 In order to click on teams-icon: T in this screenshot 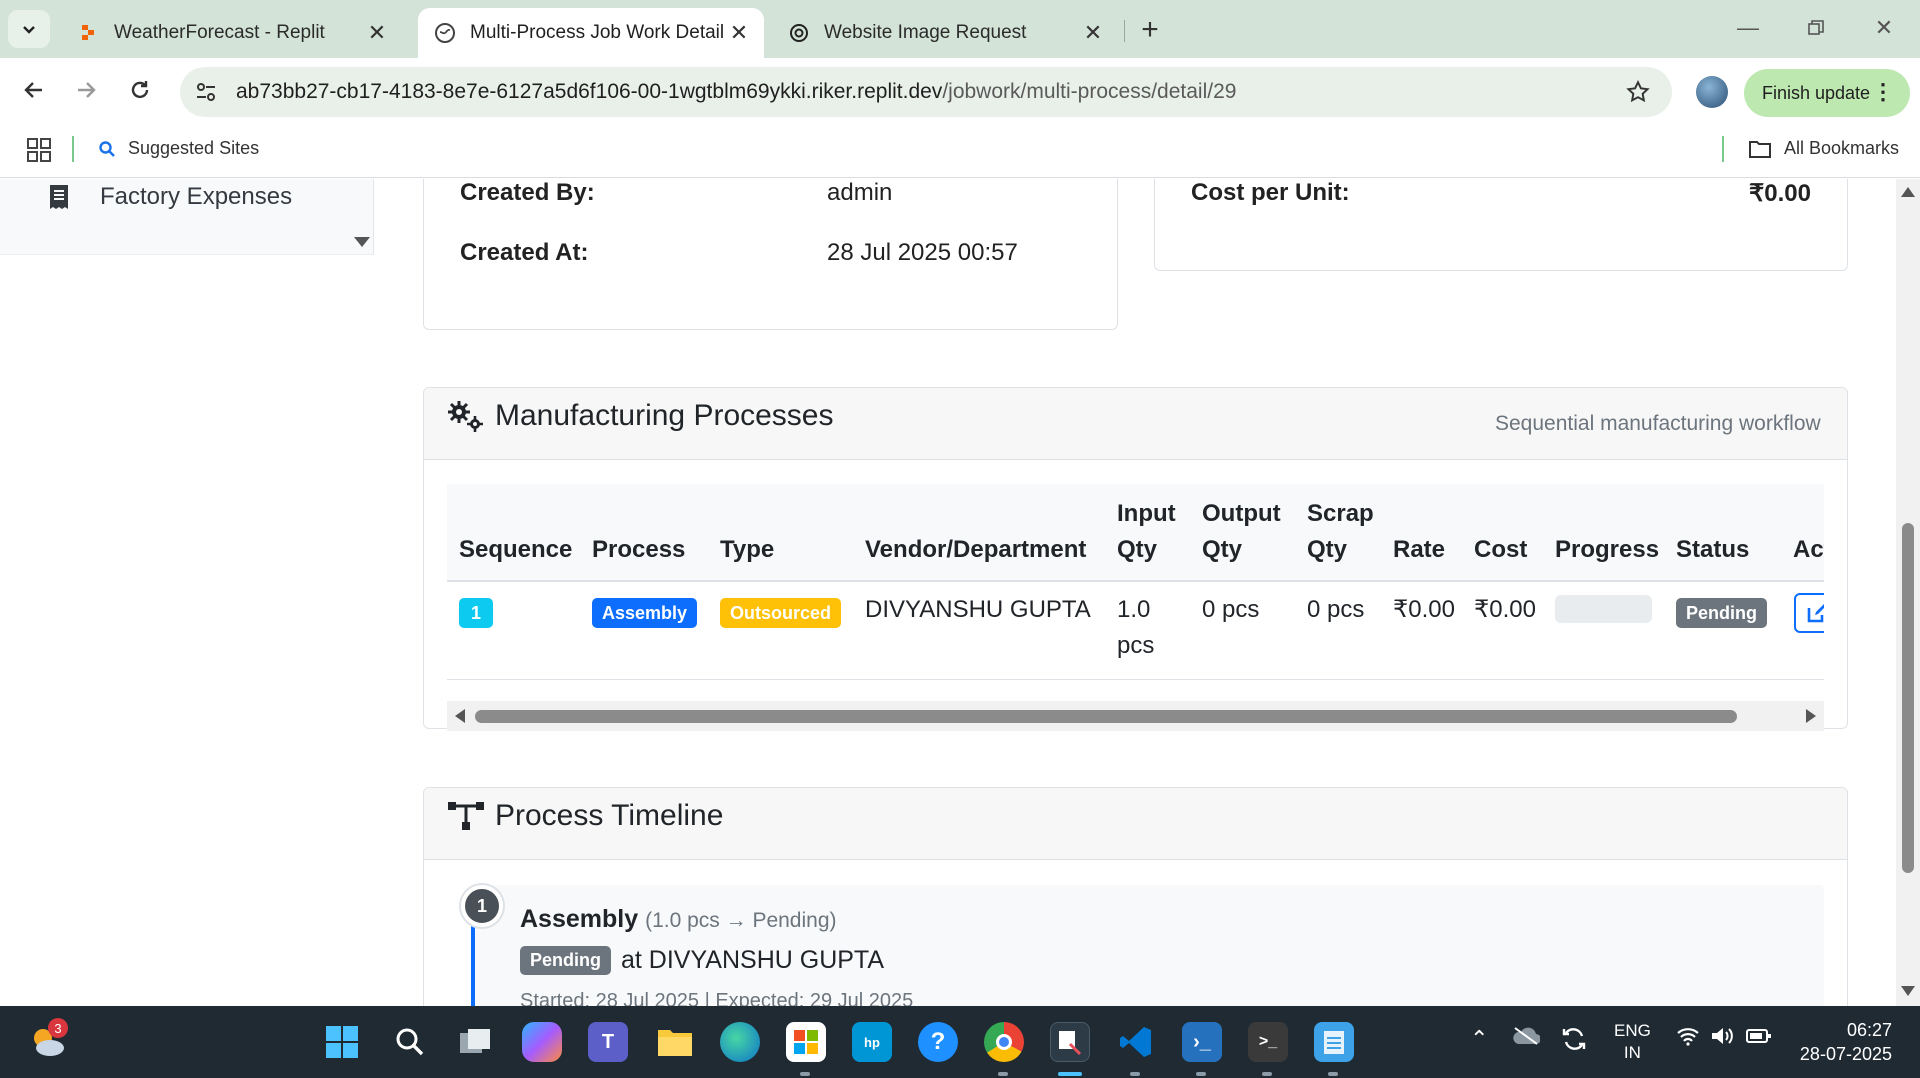, I will do `click(608, 1042)`.